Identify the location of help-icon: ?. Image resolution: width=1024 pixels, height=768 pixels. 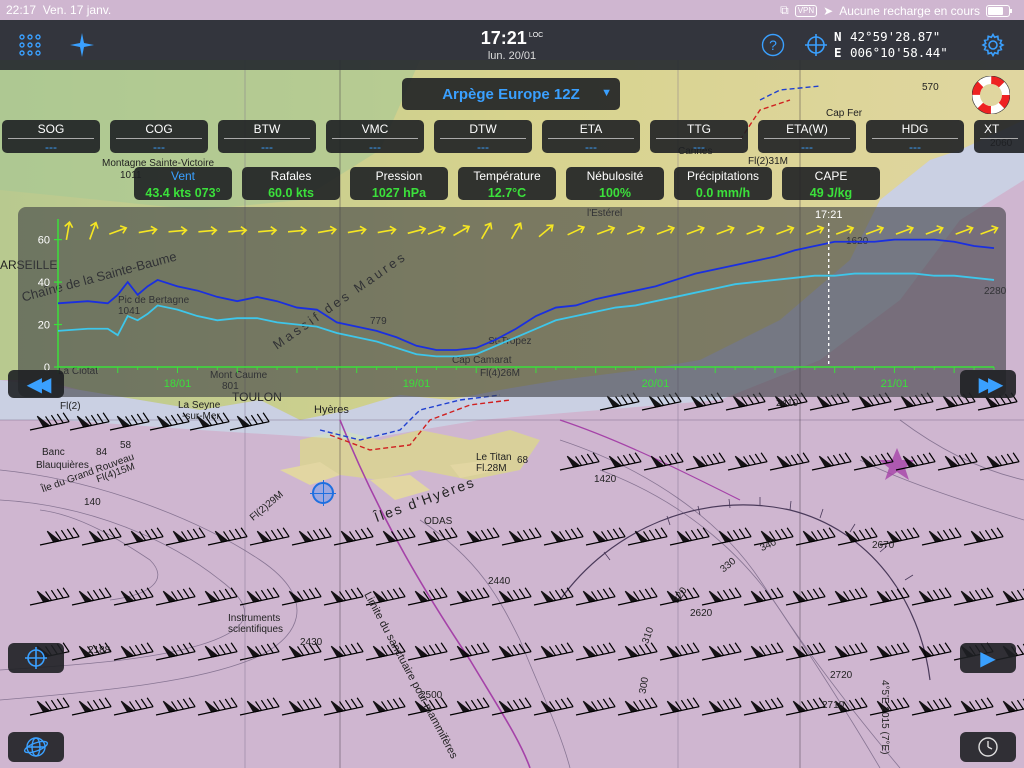
(773, 45).